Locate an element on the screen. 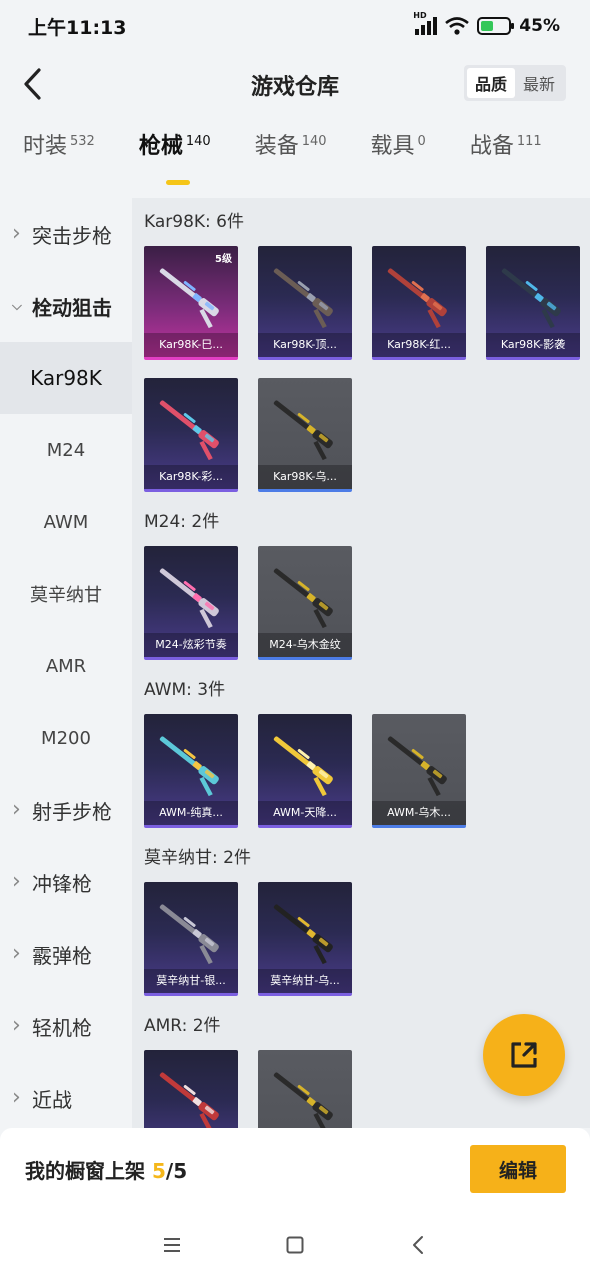 The height and width of the screenshot is (1280, 590). skin-name: M24-乌木金纹 is located at coordinates (305, 645).